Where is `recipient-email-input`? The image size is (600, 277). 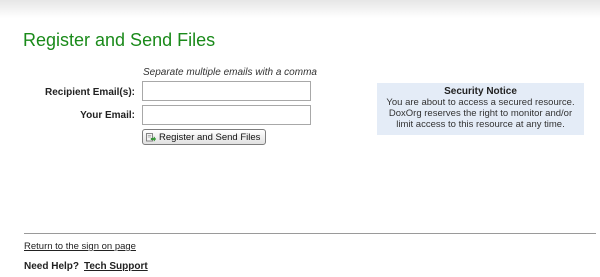 recipient-email-input is located at coordinates (226, 91).